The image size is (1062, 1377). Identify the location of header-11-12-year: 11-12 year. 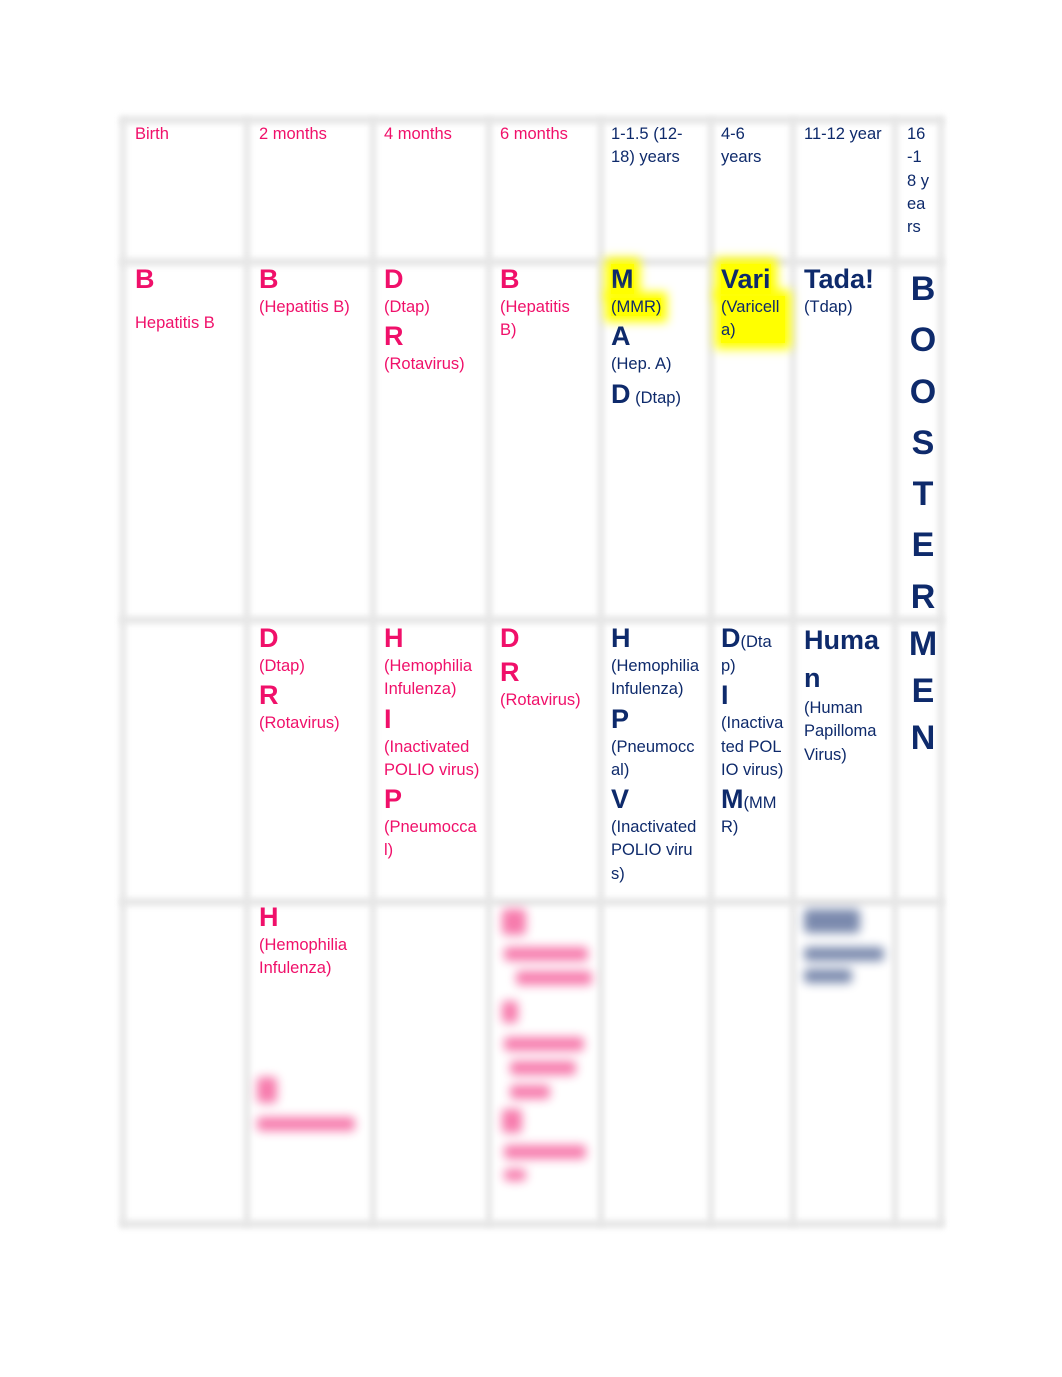
(843, 134).